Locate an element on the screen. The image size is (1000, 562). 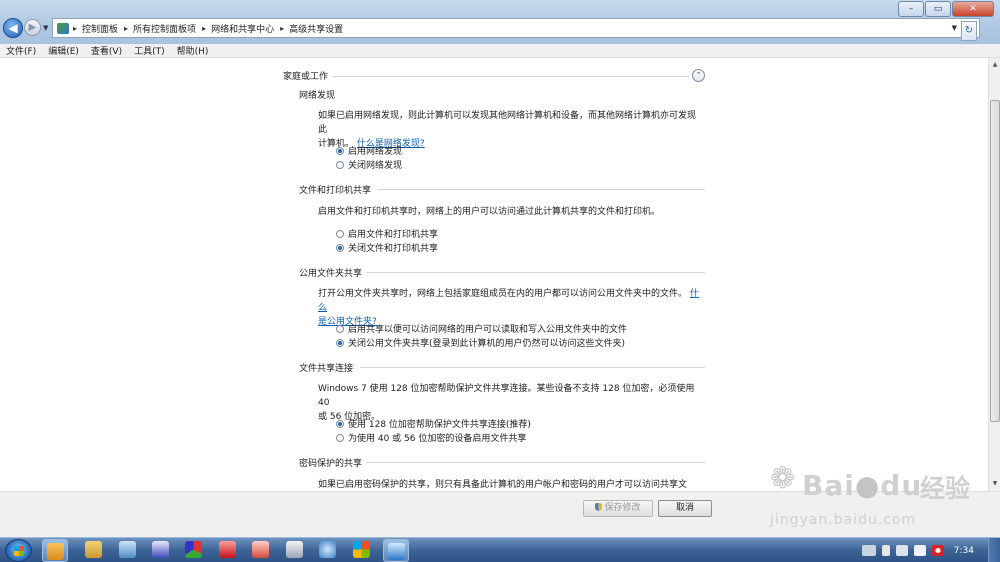
browser-icon is located at coordinates (327, 549).